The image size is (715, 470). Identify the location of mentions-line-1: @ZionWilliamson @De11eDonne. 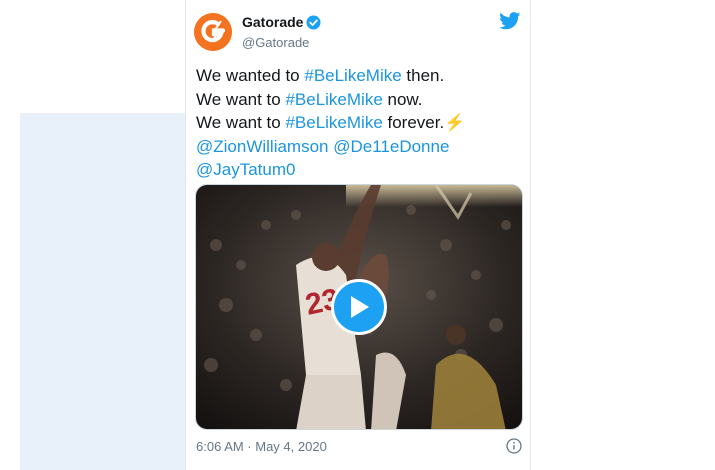
(361, 147).